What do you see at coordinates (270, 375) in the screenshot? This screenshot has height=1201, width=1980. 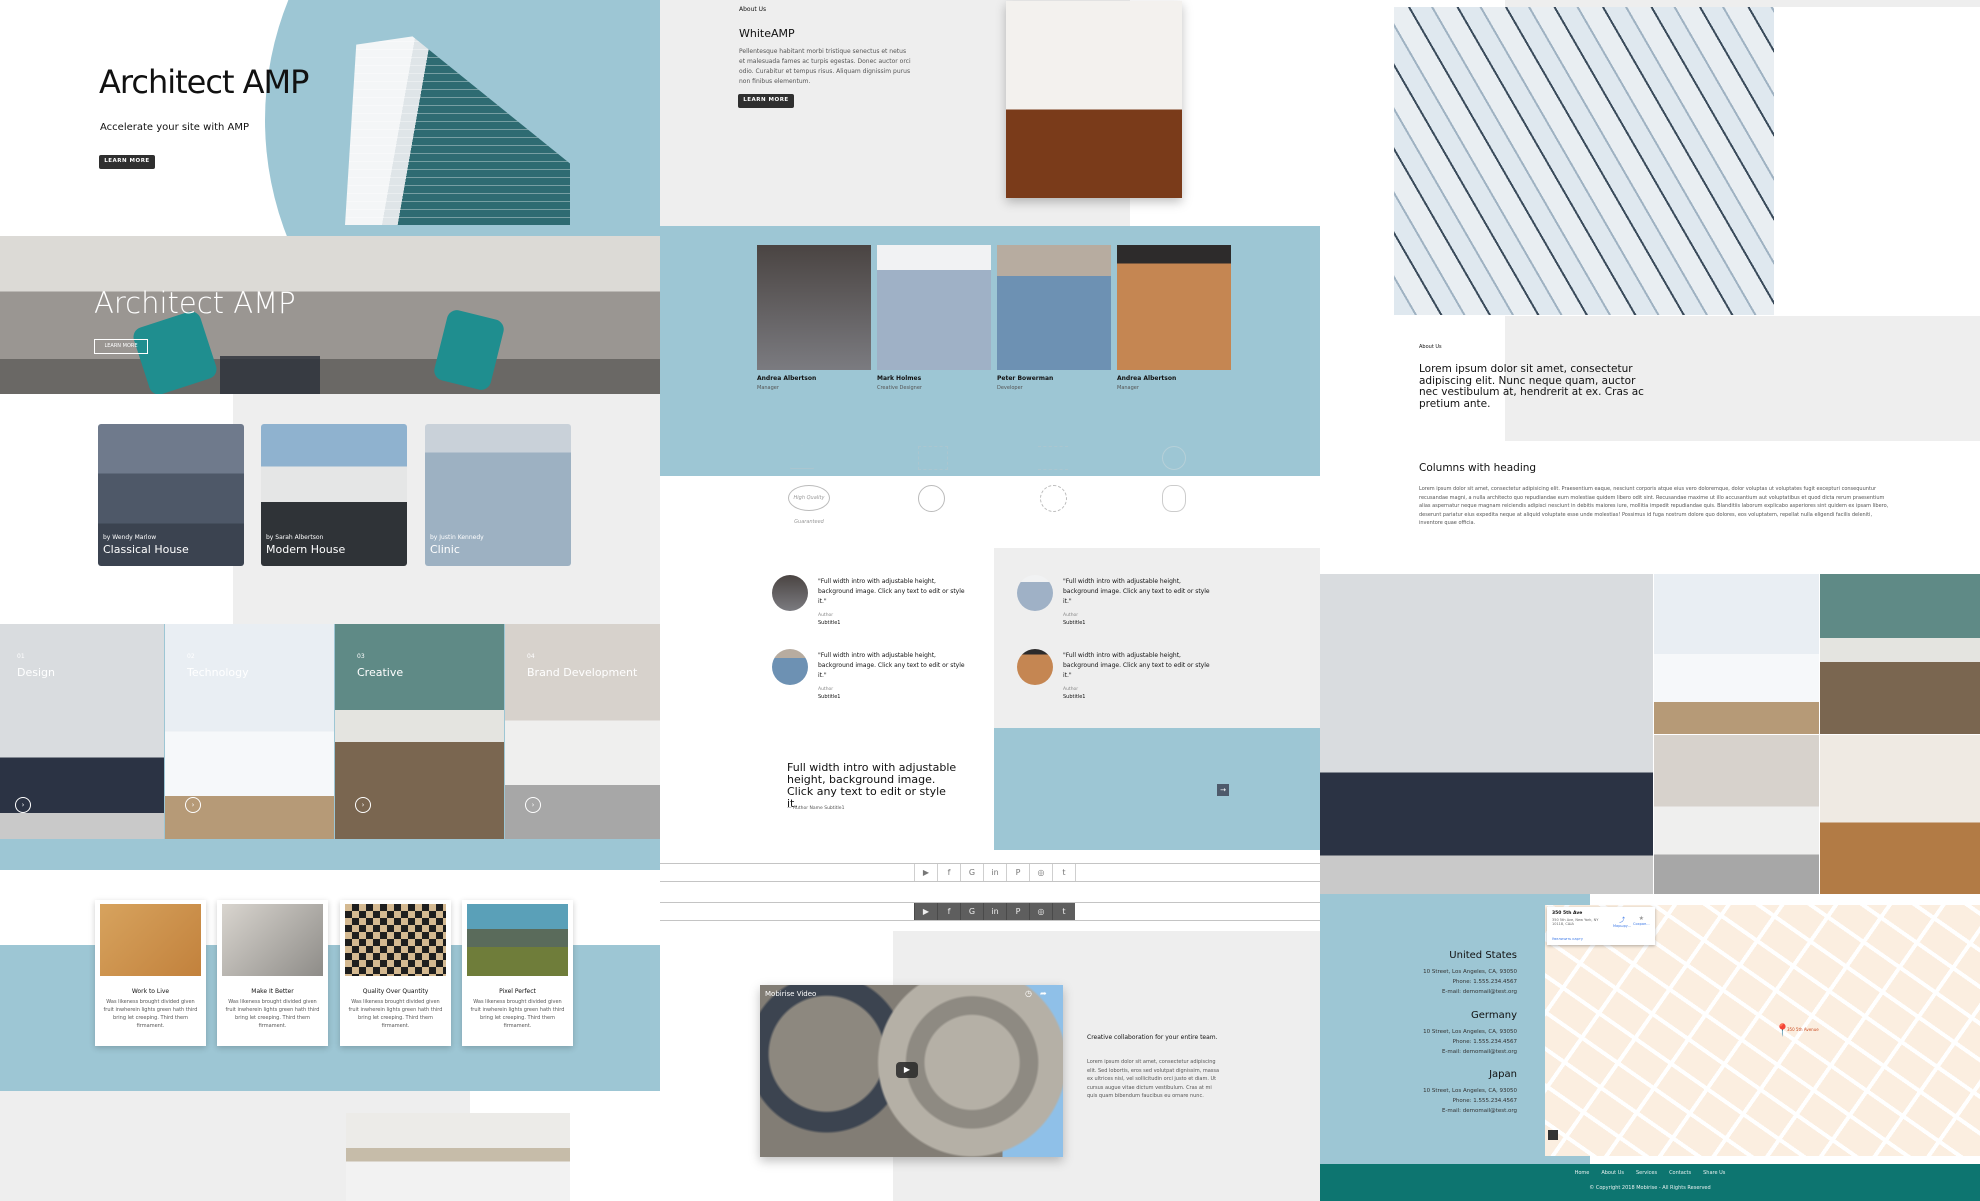 I see `pillow-decor` at bounding box center [270, 375].